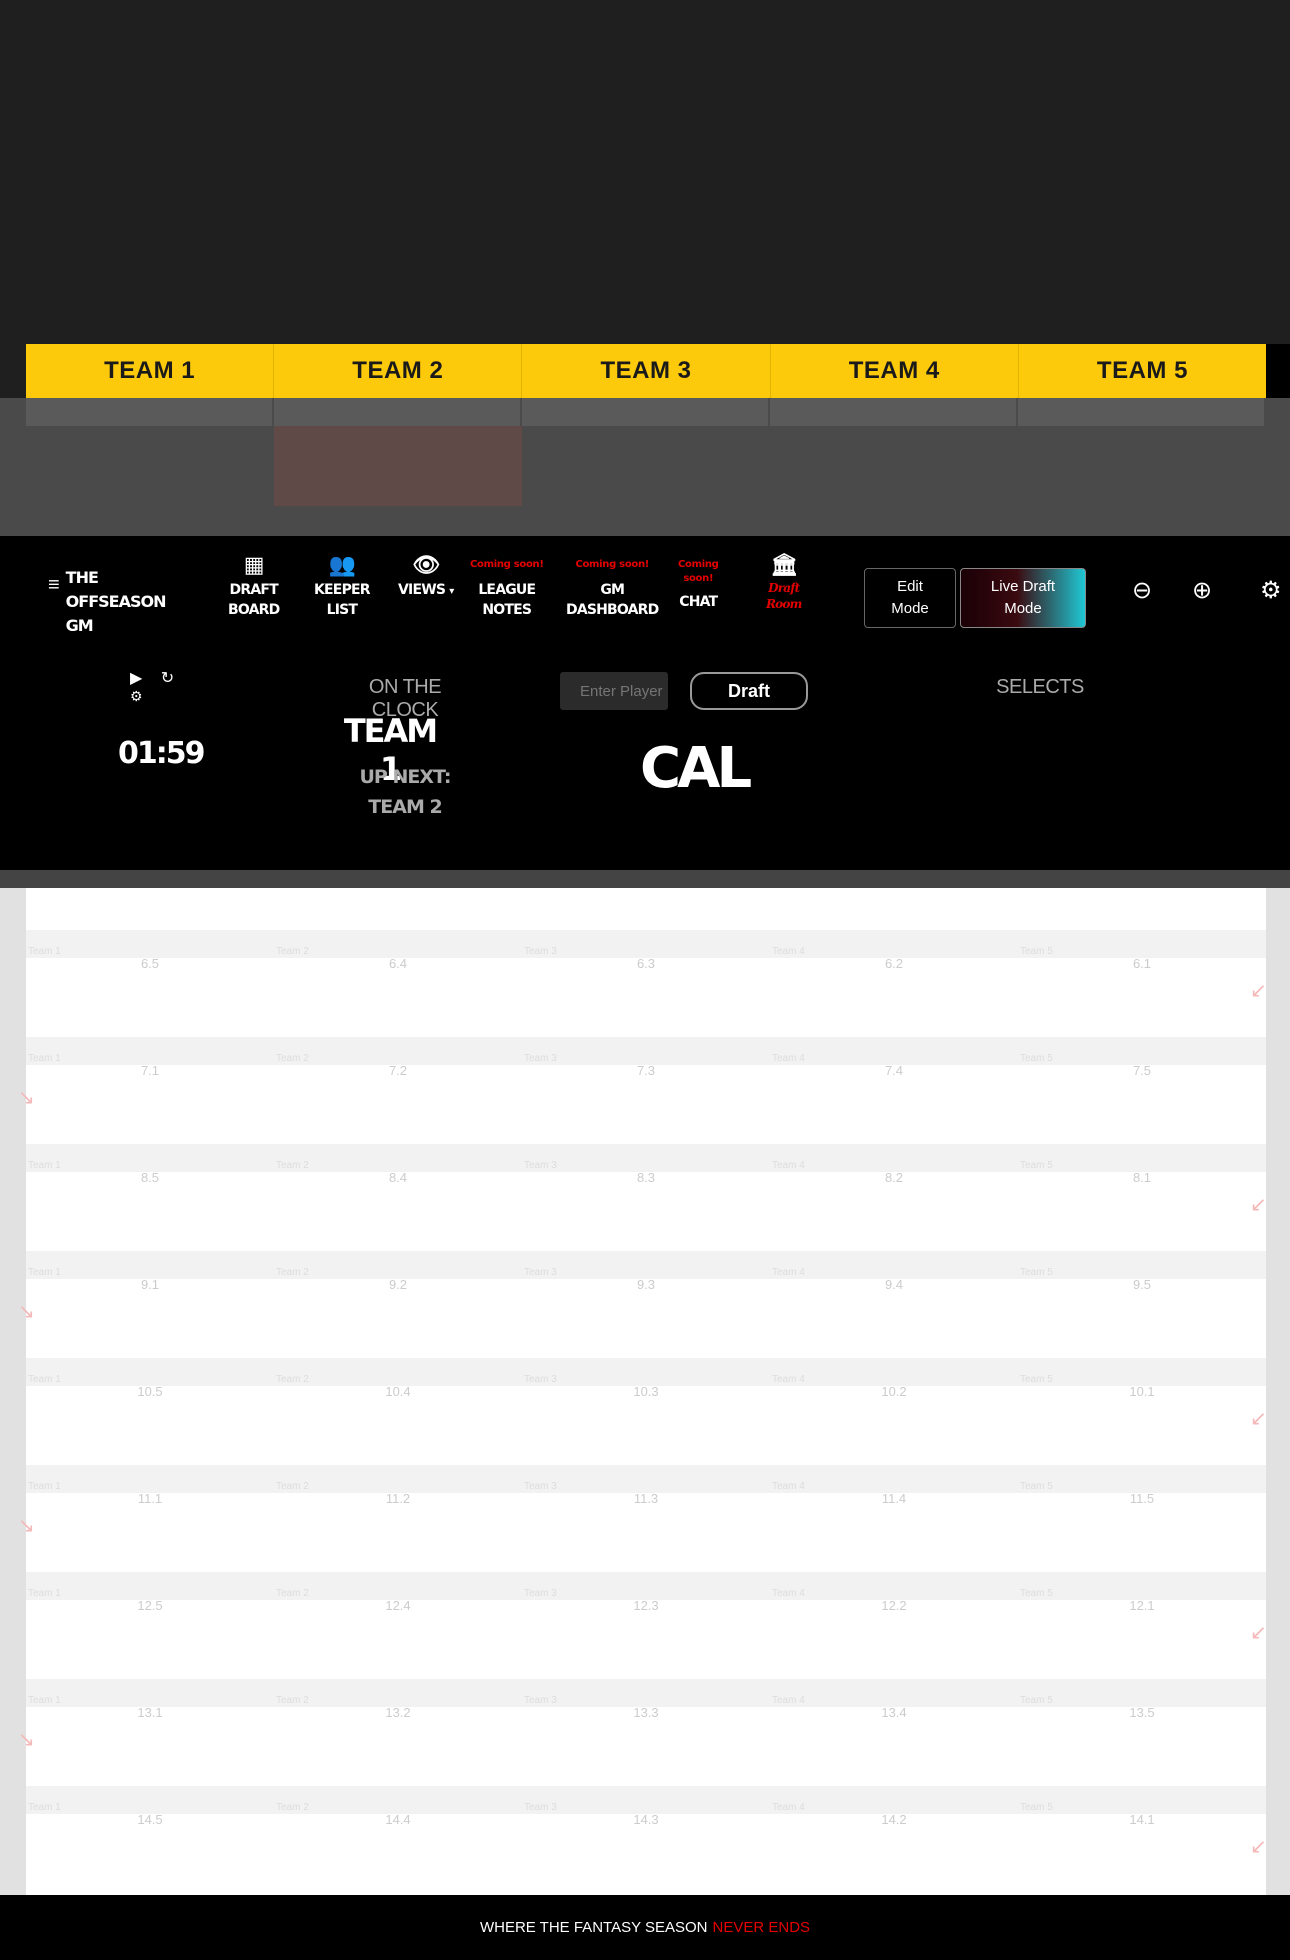 This screenshot has width=1290, height=1960. What do you see at coordinates (1040, 687) in the screenshot?
I see `selects-label: SELECTS` at bounding box center [1040, 687].